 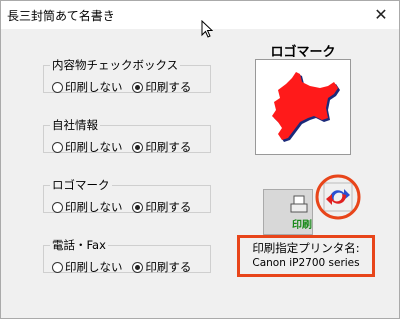 What do you see at coordinates (127, 136) in the screenshot?
I see `group-company-info: 自社情報 印刷しない 印刷する` at bounding box center [127, 136].